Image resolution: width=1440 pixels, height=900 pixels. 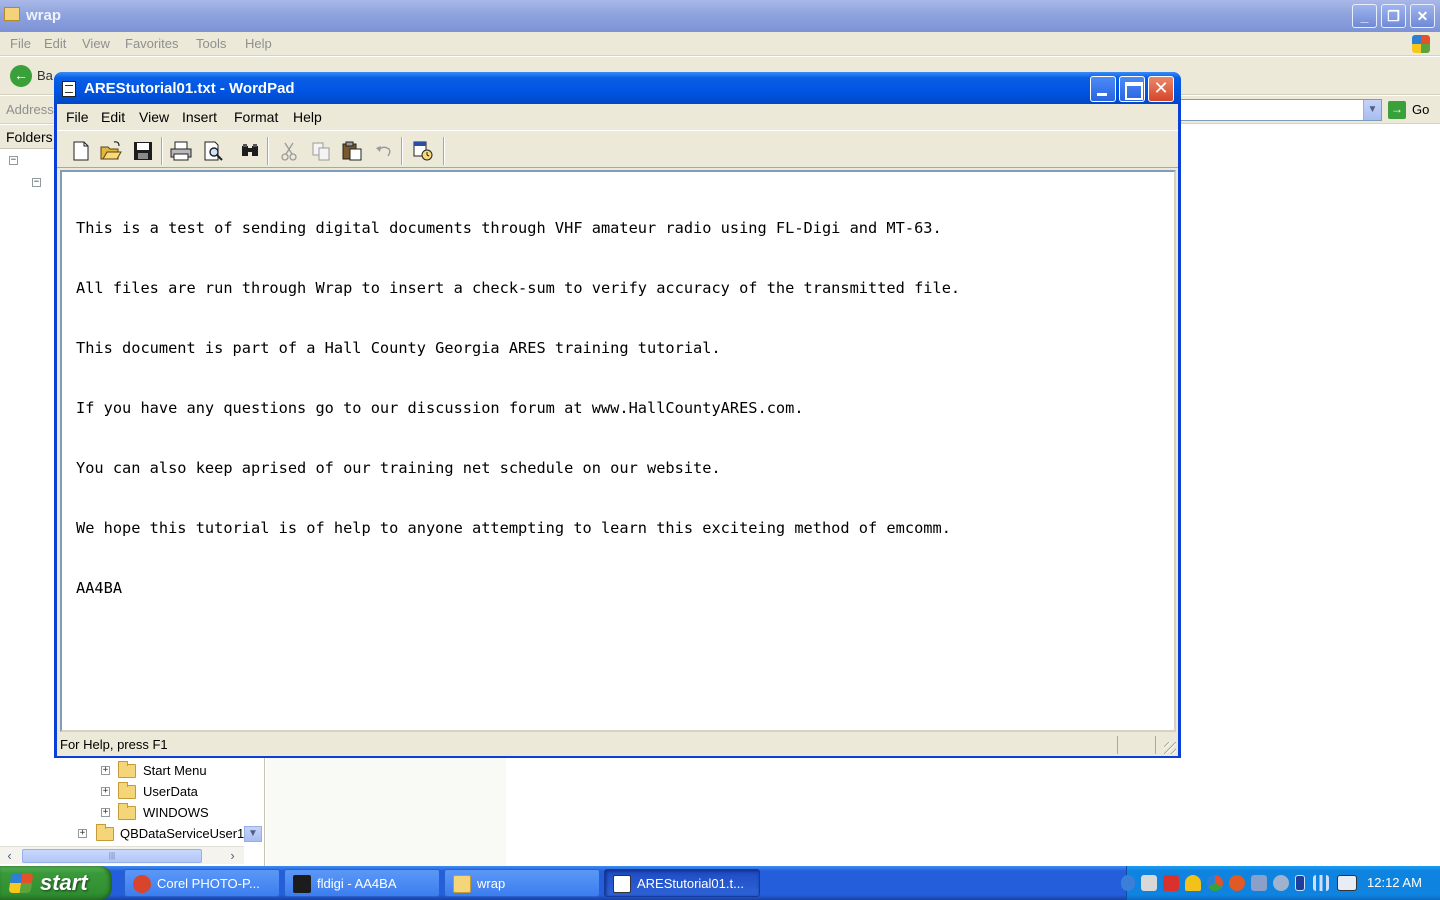 I want to click on menu-format: Format, so click(x=256, y=117).